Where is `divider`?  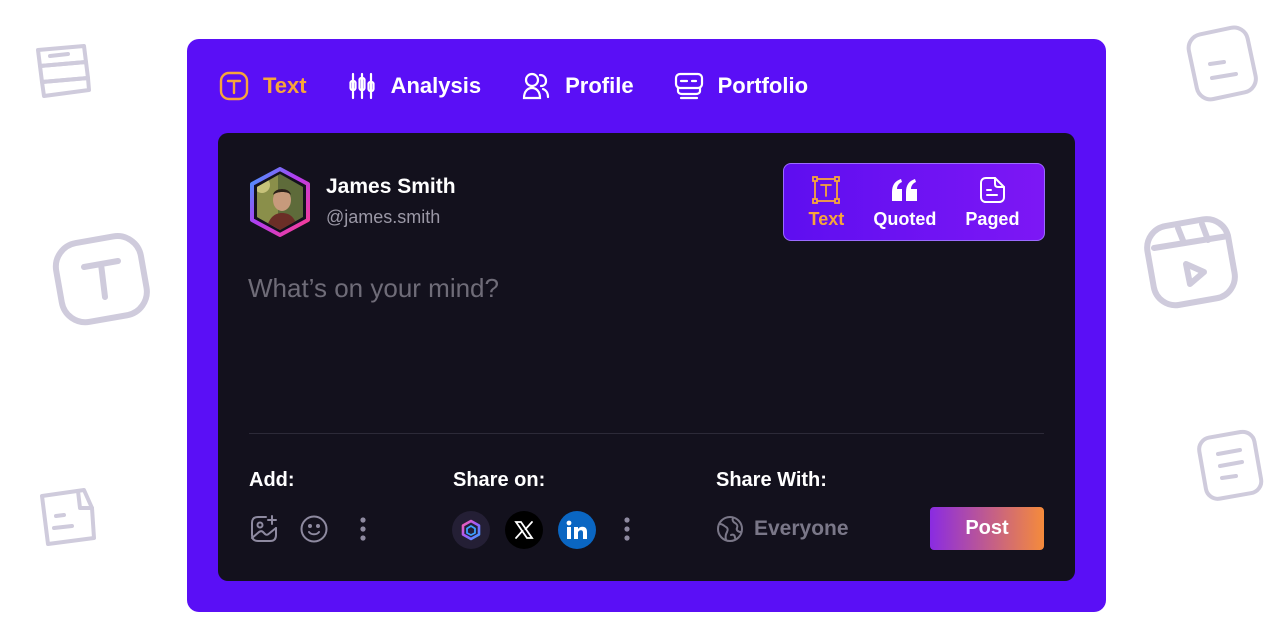 divider is located at coordinates (646, 433).